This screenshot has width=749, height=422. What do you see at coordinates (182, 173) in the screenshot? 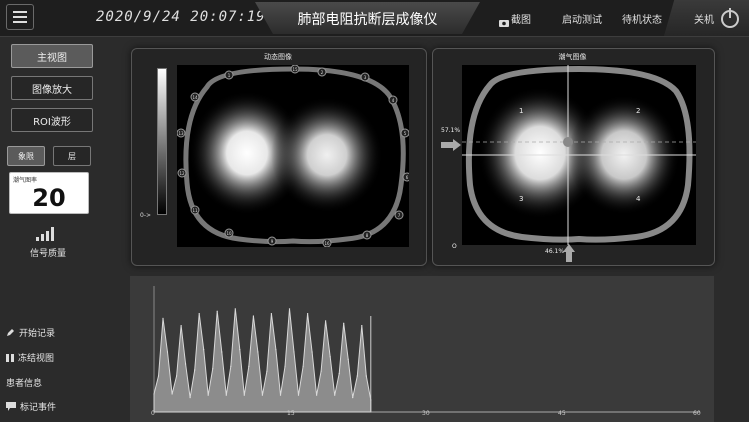
I see `electrode-label: 12` at bounding box center [182, 173].